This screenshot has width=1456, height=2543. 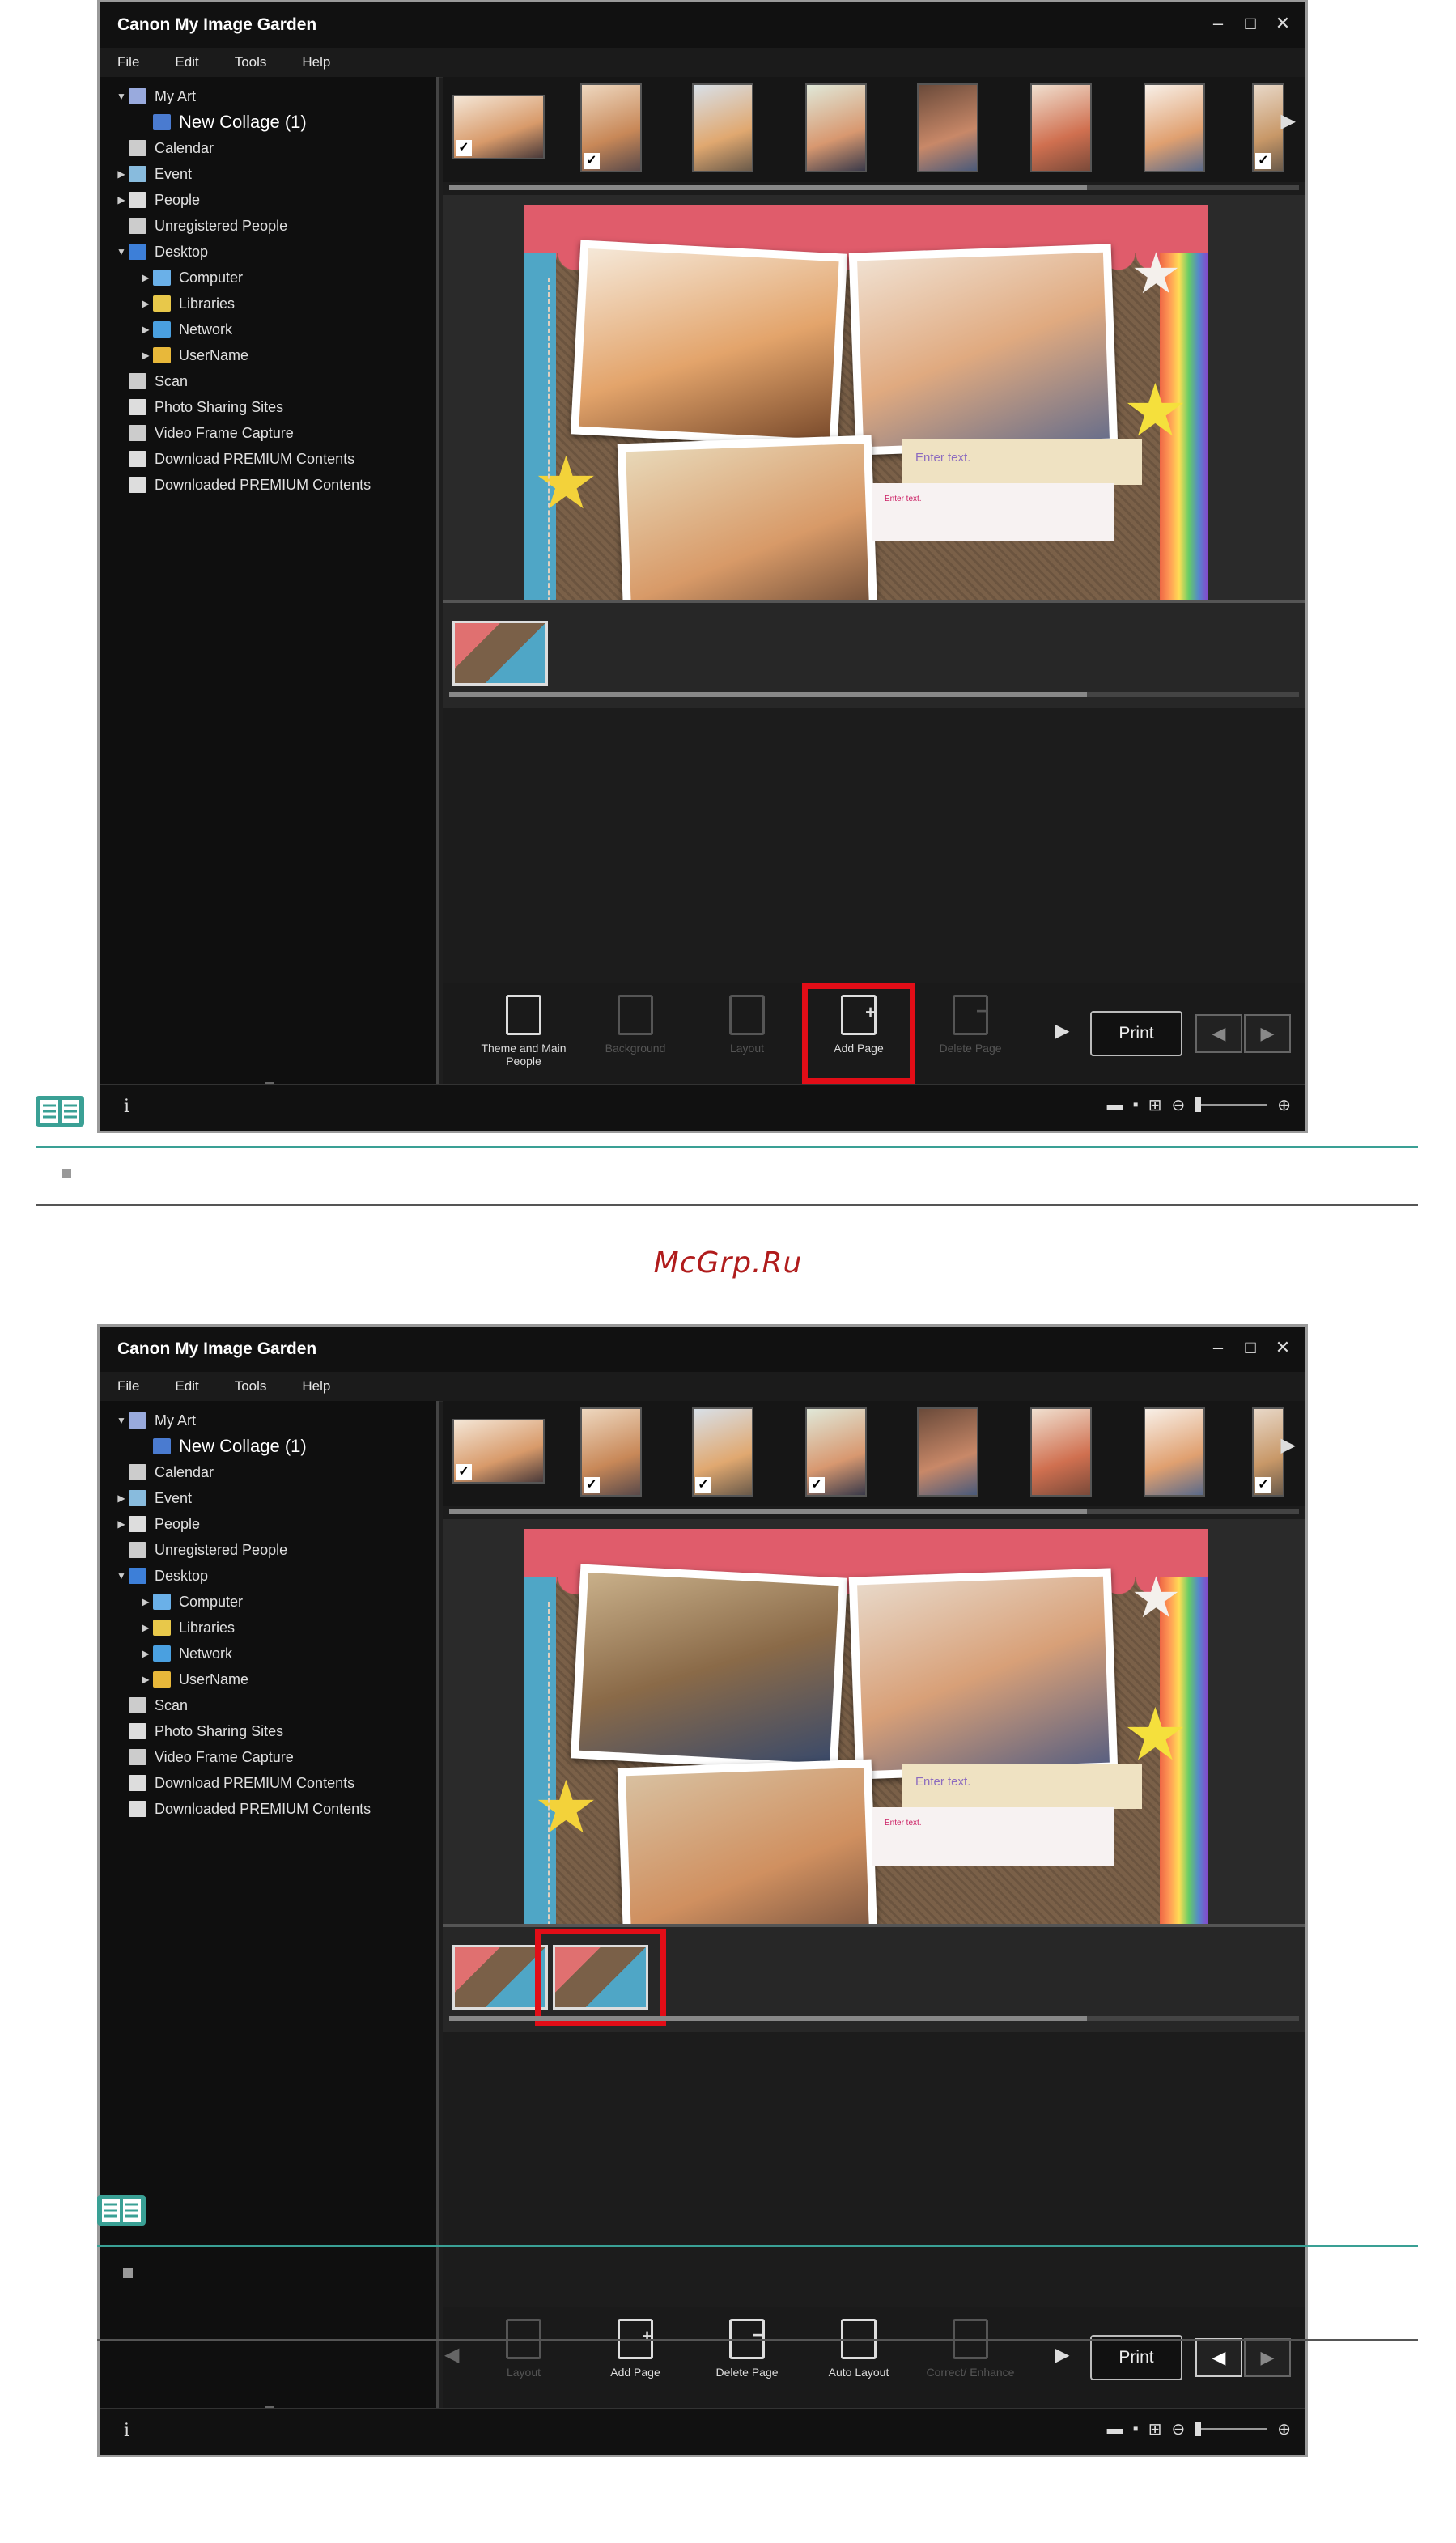 What do you see at coordinates (1283, 1348) in the screenshot?
I see `close-icon: ✕` at bounding box center [1283, 1348].